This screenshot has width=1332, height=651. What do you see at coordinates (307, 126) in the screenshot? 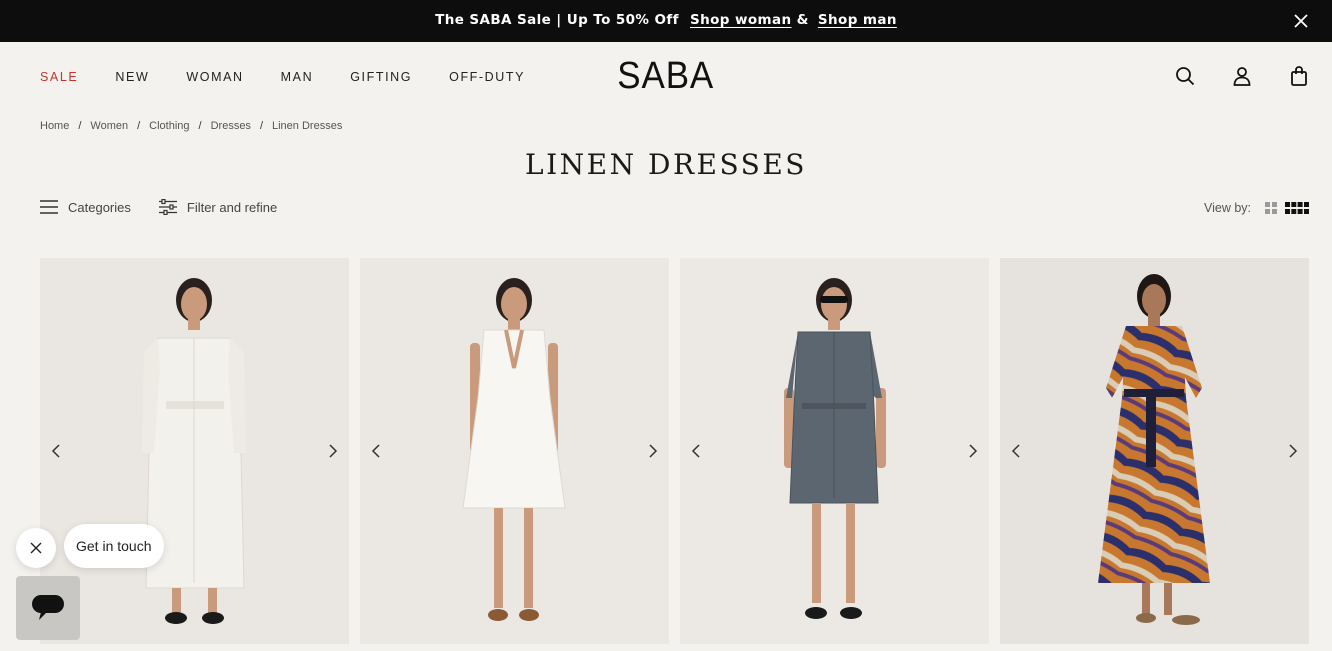
I see `breadcrumb-linen-dresses: Linen Dresses` at bounding box center [307, 126].